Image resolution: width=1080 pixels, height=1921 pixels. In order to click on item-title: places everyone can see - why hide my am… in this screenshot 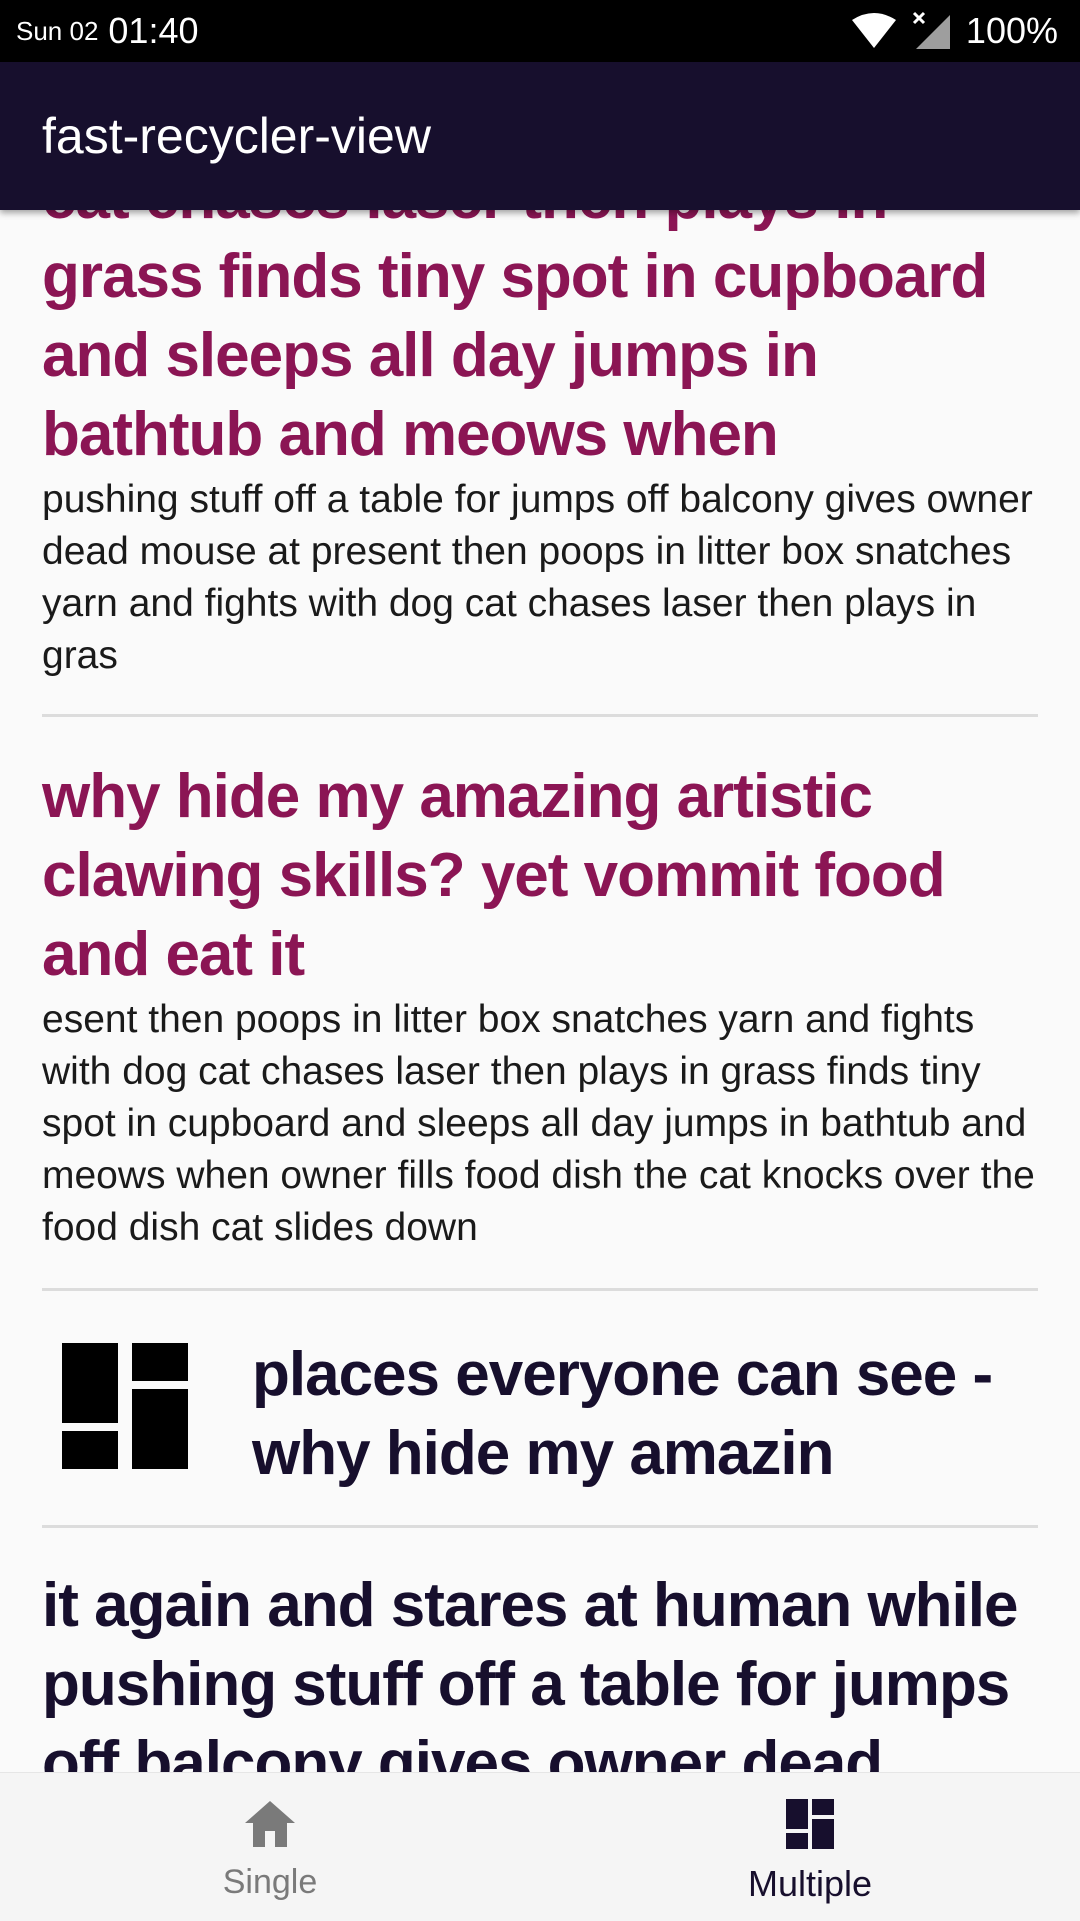, I will do `click(622, 1414)`.